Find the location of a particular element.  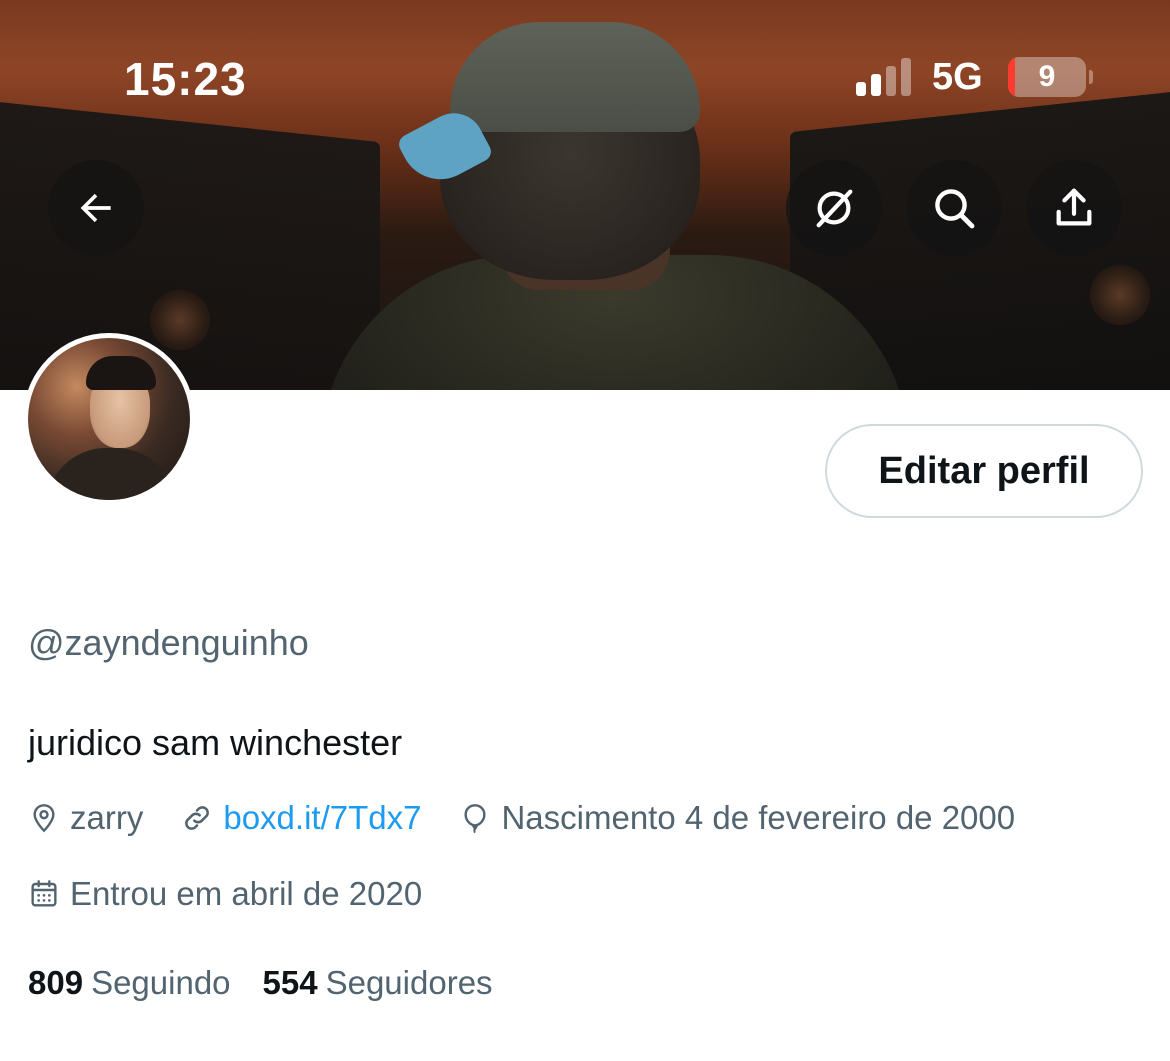

following-stat: 809 Seguindo is located at coordinates (129, 983).